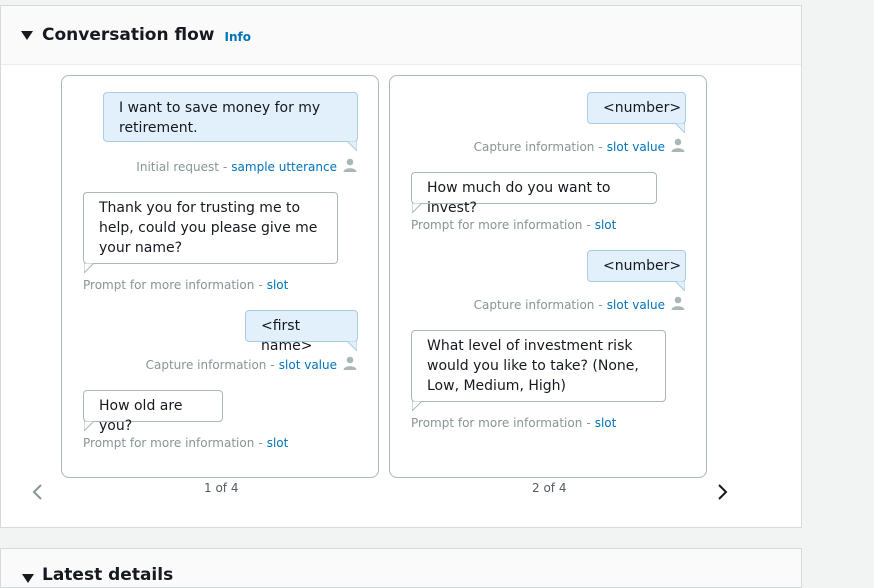 The width and height of the screenshot is (874, 588). What do you see at coordinates (549, 488) in the screenshot?
I see `page-indicator: 2 of 4` at bounding box center [549, 488].